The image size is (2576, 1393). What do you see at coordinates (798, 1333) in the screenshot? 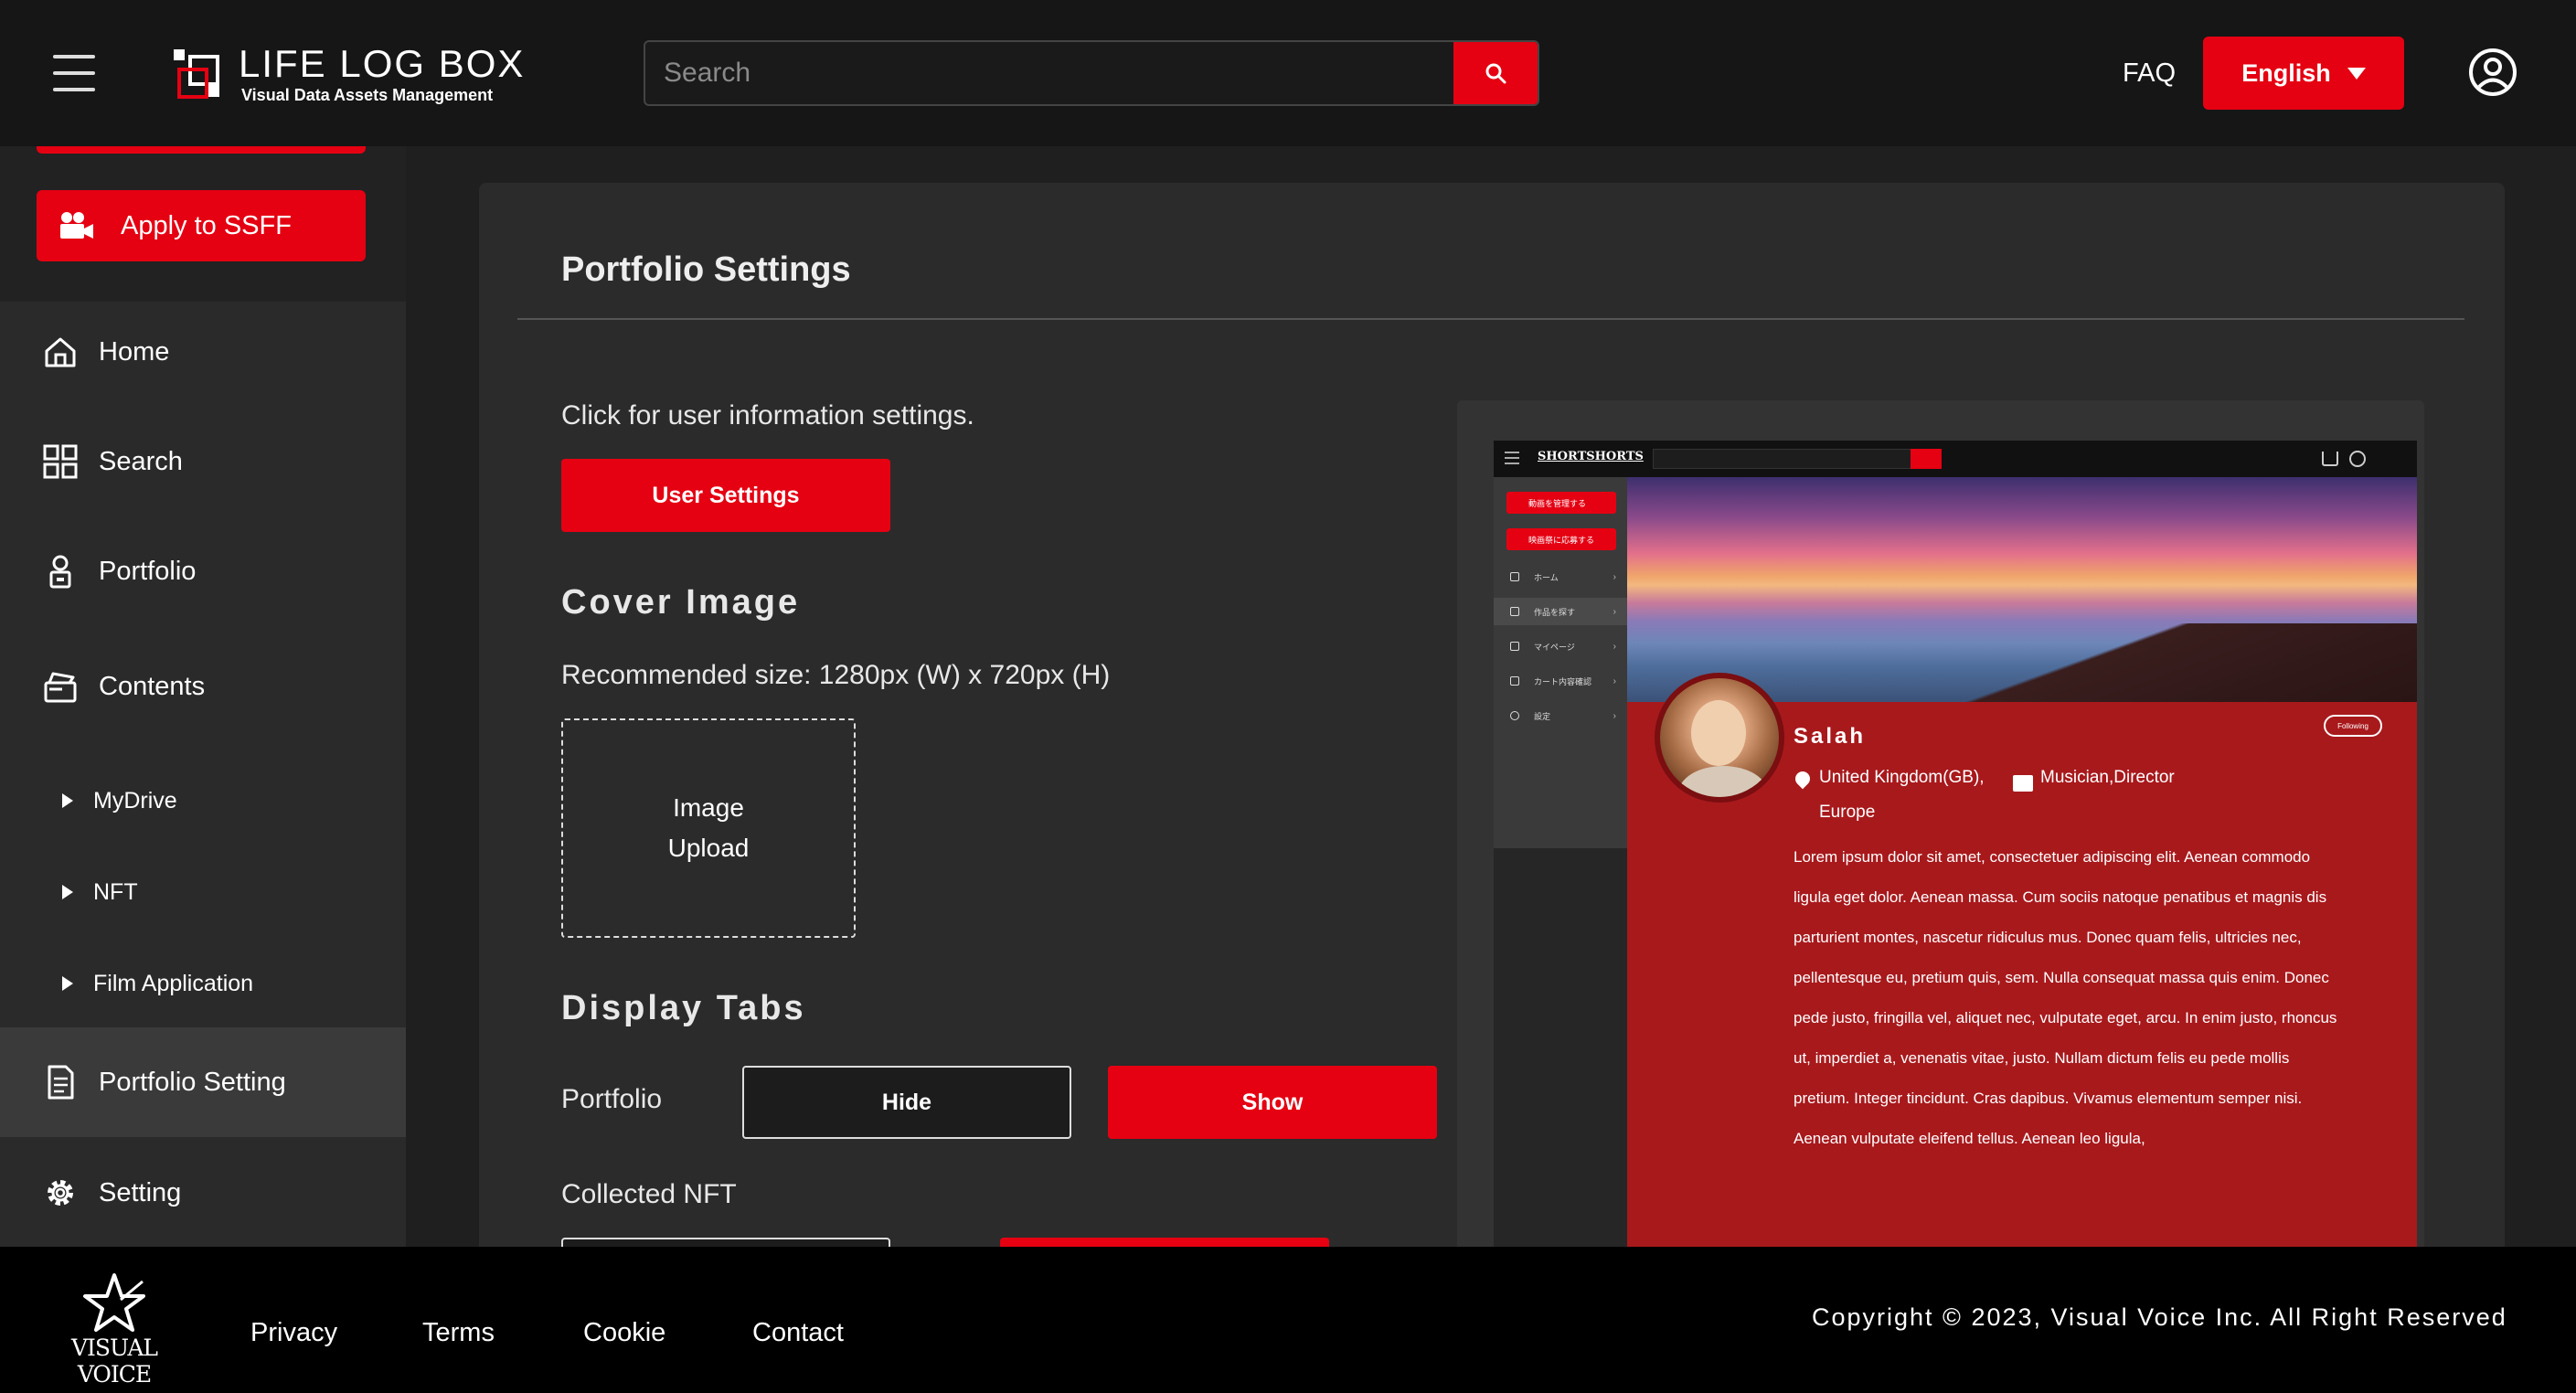
I see `footer-link-contact: Contact` at bounding box center [798, 1333].